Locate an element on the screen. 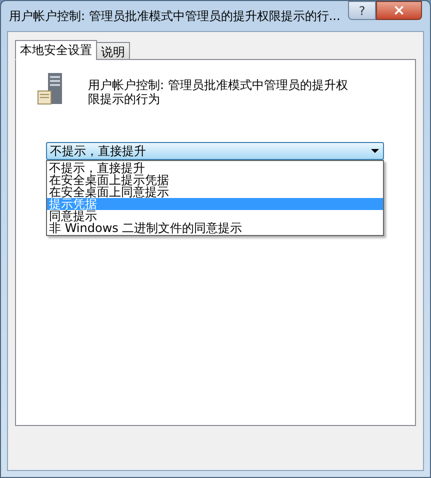 The image size is (431, 478). dropdown-arrow-icon is located at coordinates (375, 151).